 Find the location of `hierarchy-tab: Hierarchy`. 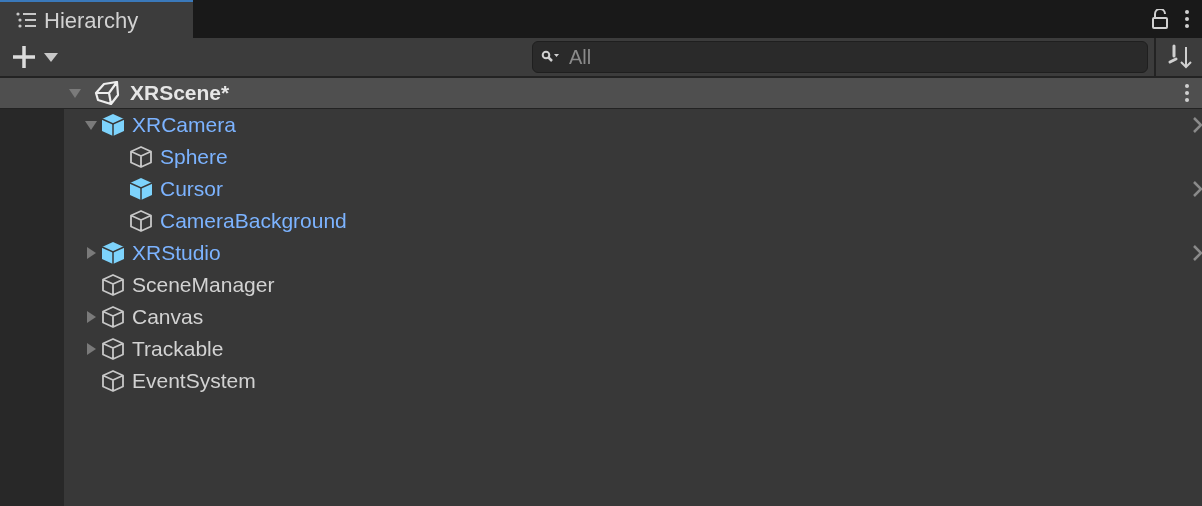

hierarchy-tab: Hierarchy is located at coordinates (96, 19).